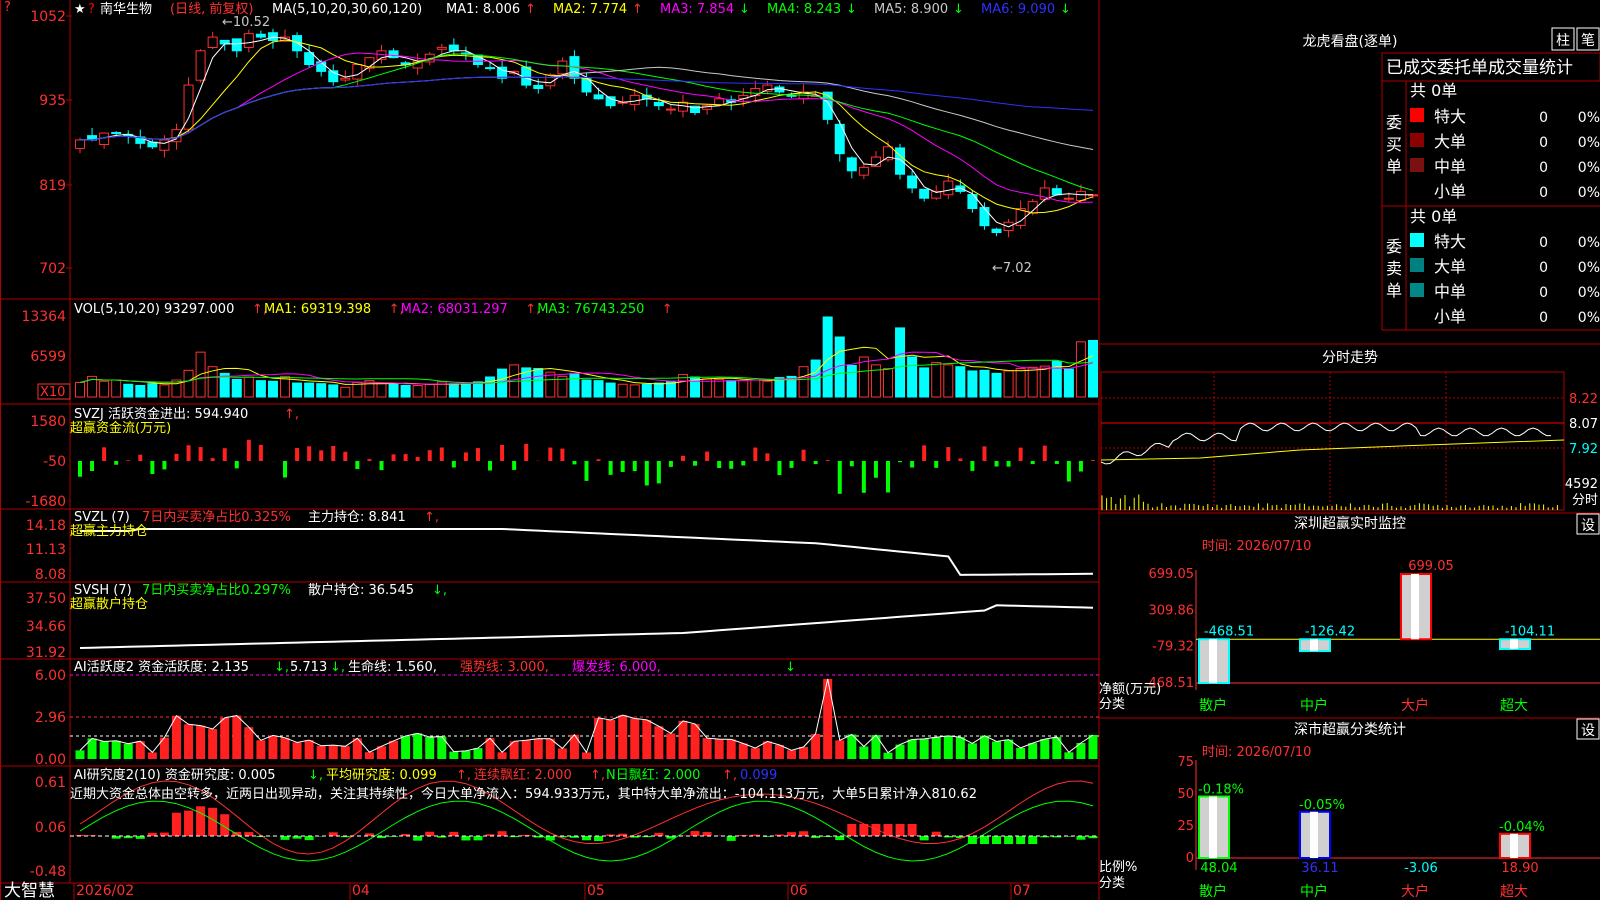  I want to click on svsh-arrow: ↓,, so click(439, 590).